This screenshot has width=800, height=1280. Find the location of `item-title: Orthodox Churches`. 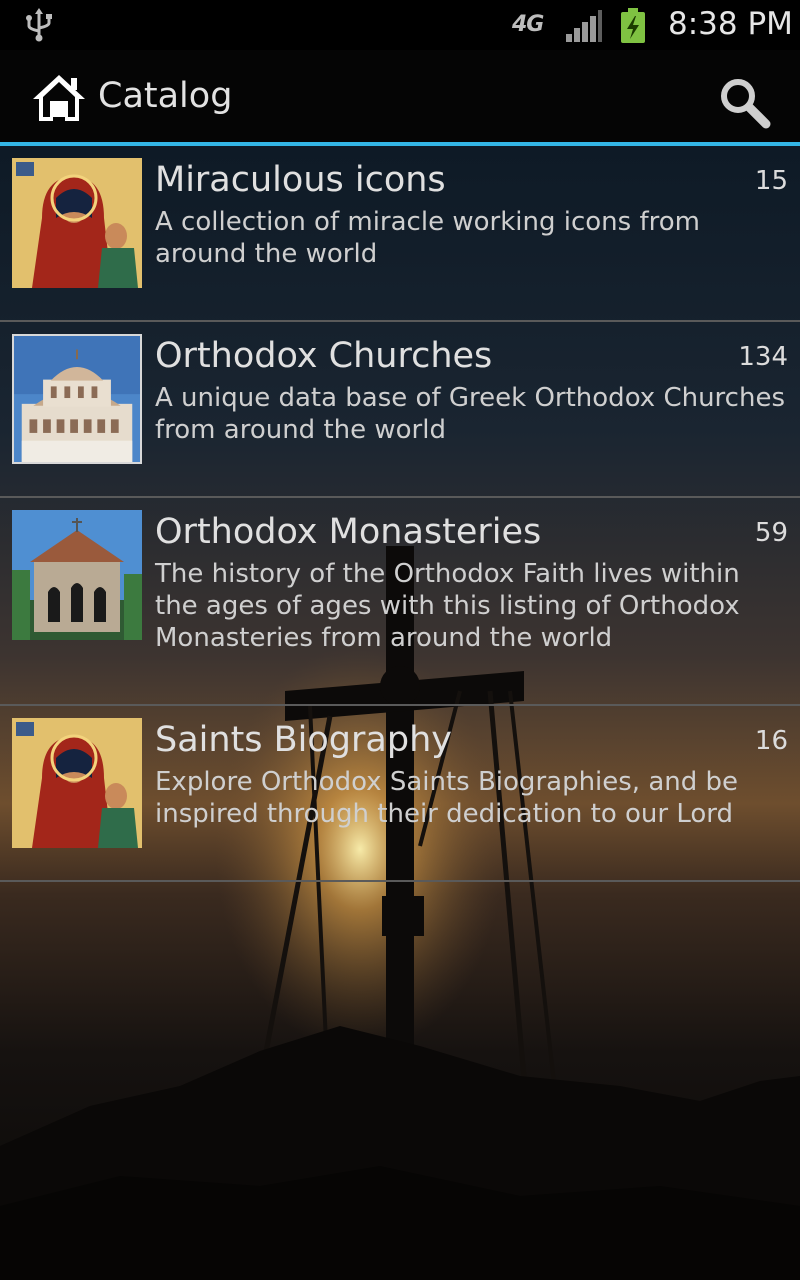

item-title: Orthodox Churches is located at coordinates (324, 356).